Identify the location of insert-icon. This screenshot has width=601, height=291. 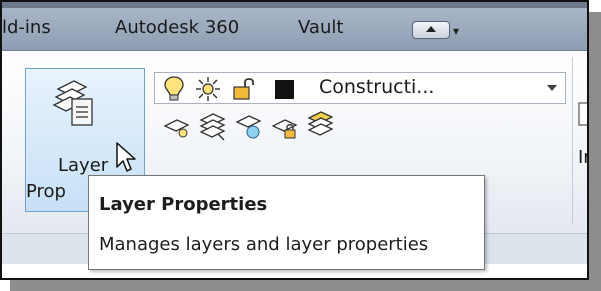
(583, 115).